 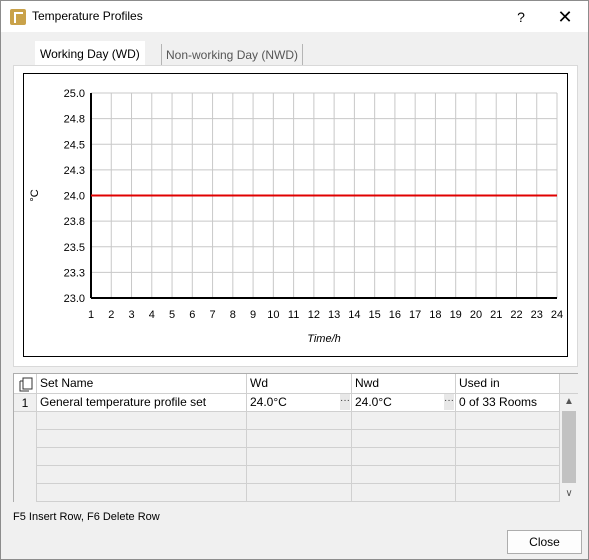 What do you see at coordinates (345, 402) in the screenshot?
I see `wd-ellipsis-button: ···` at bounding box center [345, 402].